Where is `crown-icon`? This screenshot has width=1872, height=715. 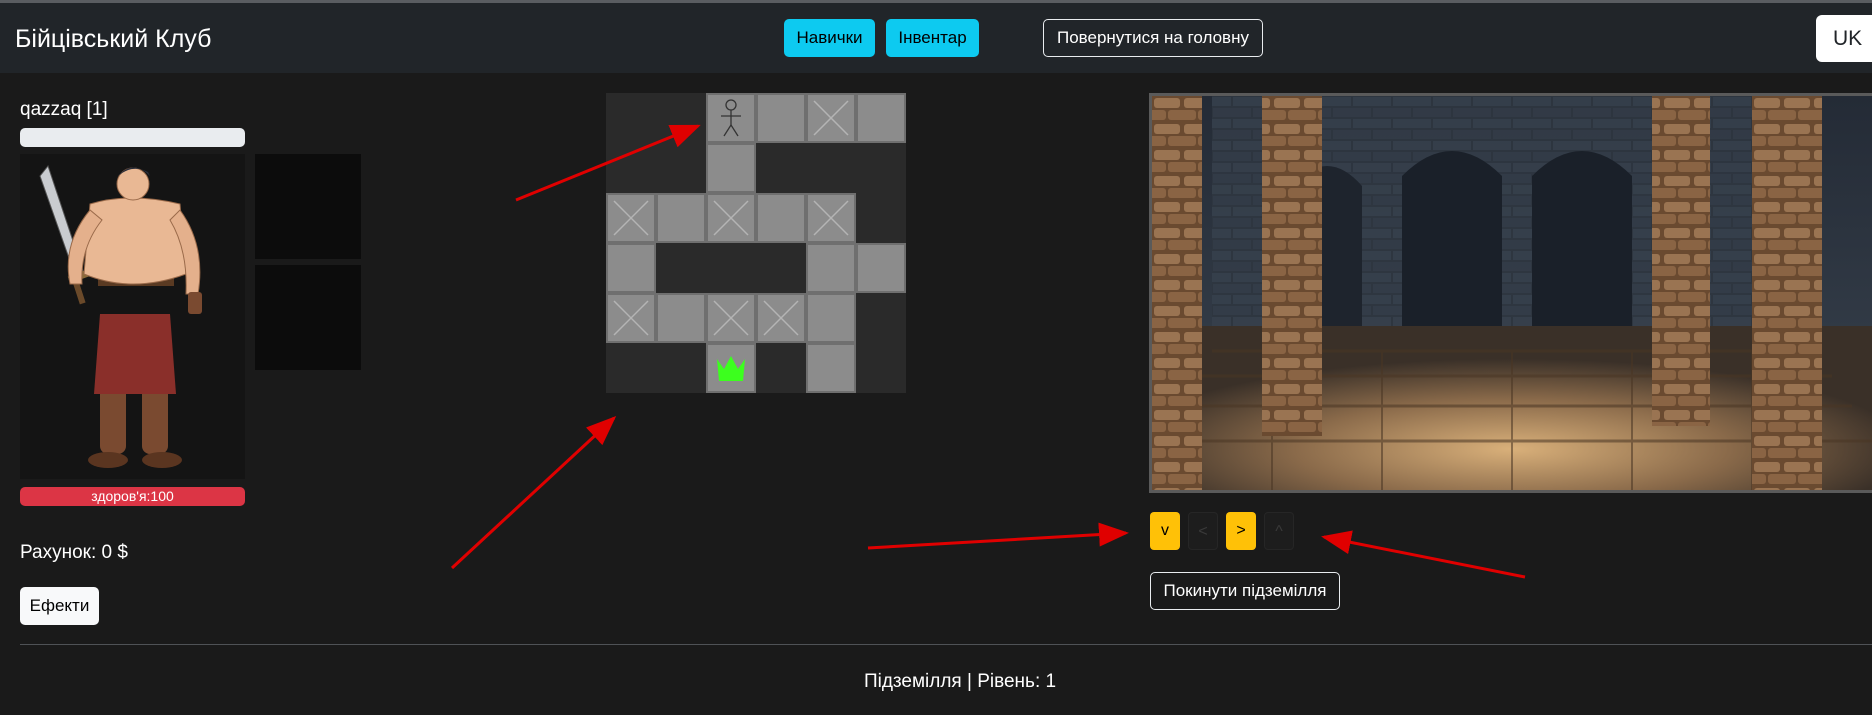 crown-icon is located at coordinates (731, 368).